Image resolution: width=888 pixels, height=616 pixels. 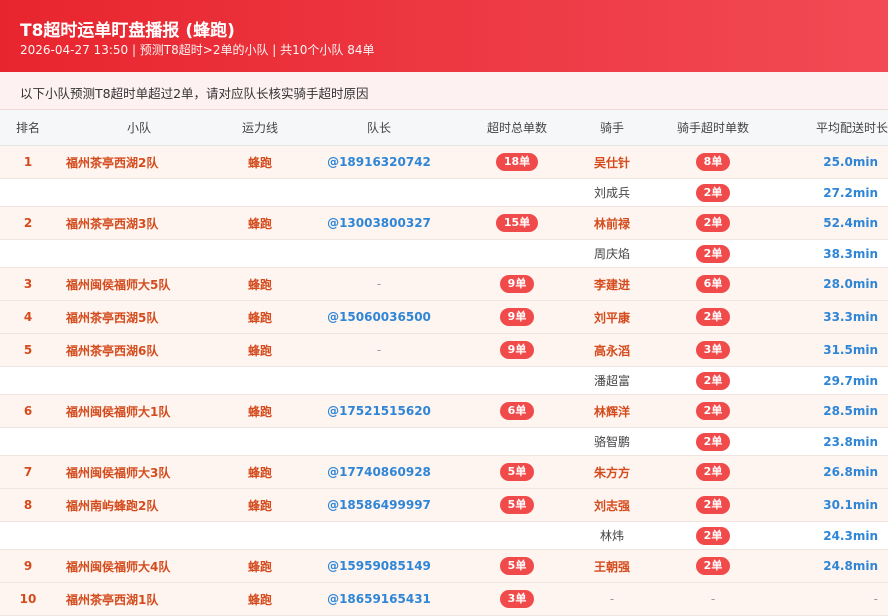 I want to click on col-header-rank: 排名, so click(x=28, y=128).